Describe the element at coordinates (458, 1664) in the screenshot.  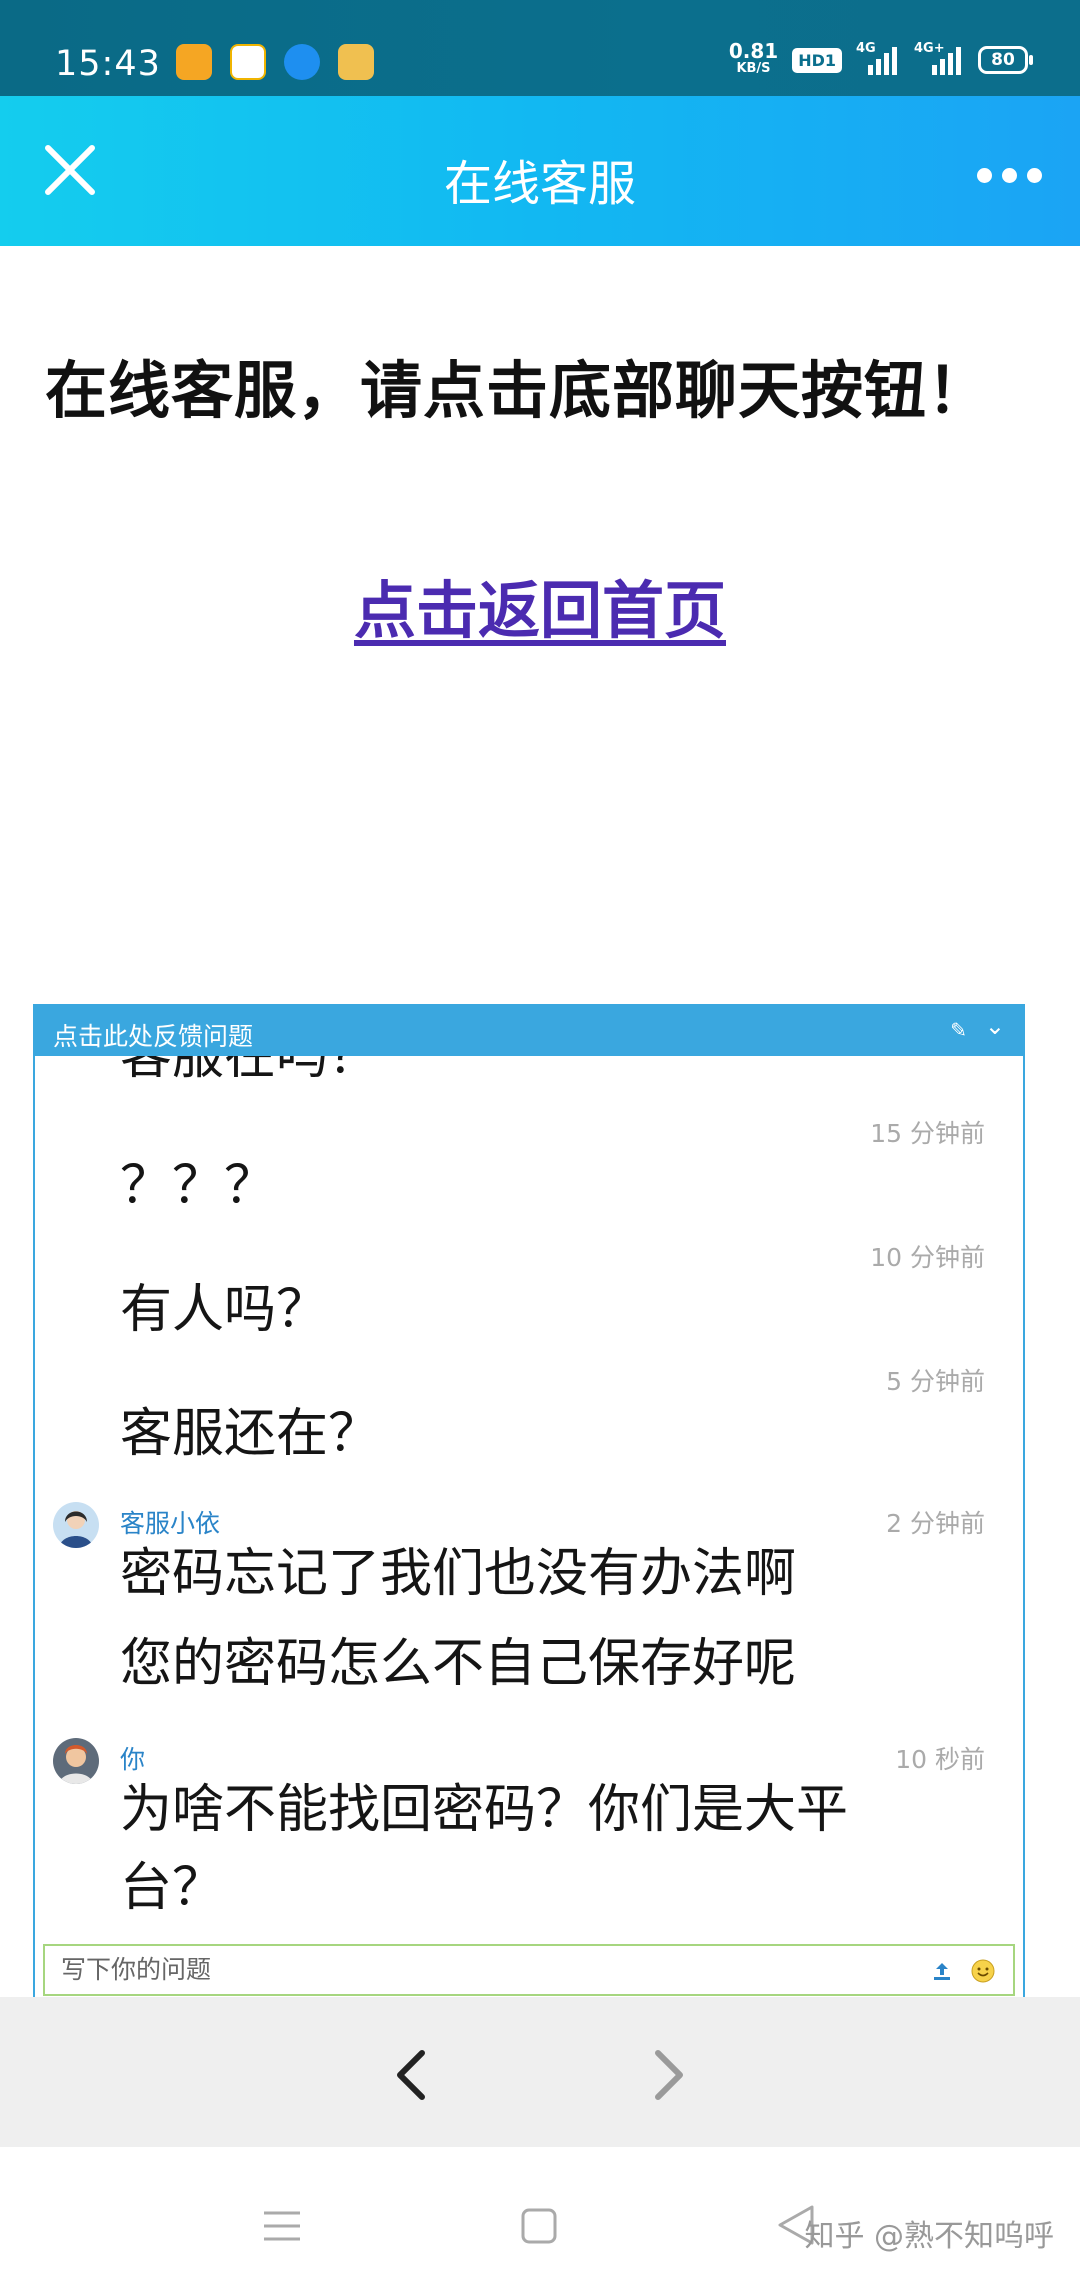
I see `message-text: 您的密码怎么不自己保存好呢` at that location.